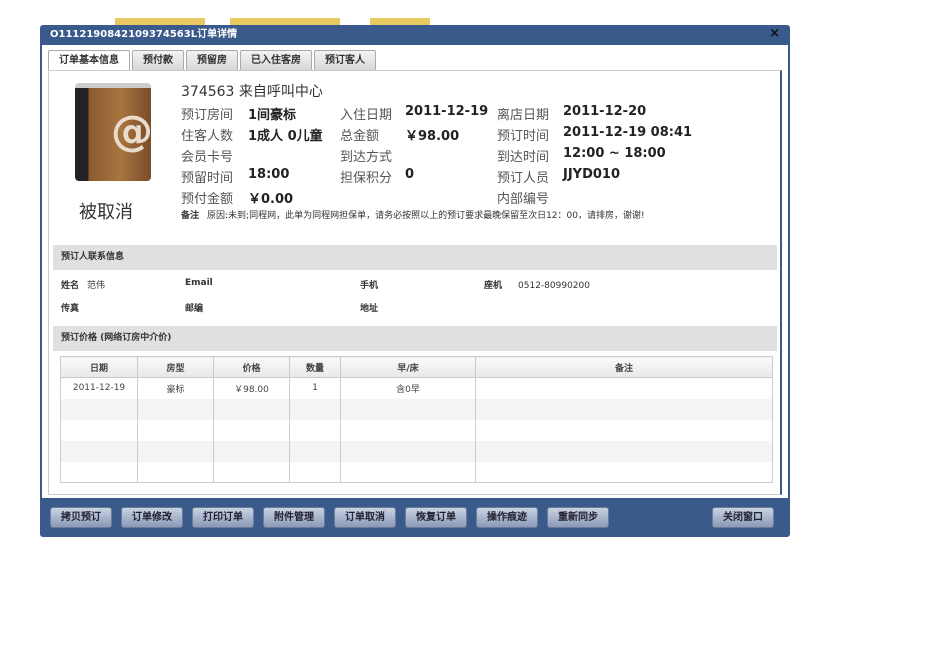 This screenshot has width=950, height=672. Describe the element at coordinates (175, 388) in the screenshot. I see `cell-room-type: 豪标` at that location.